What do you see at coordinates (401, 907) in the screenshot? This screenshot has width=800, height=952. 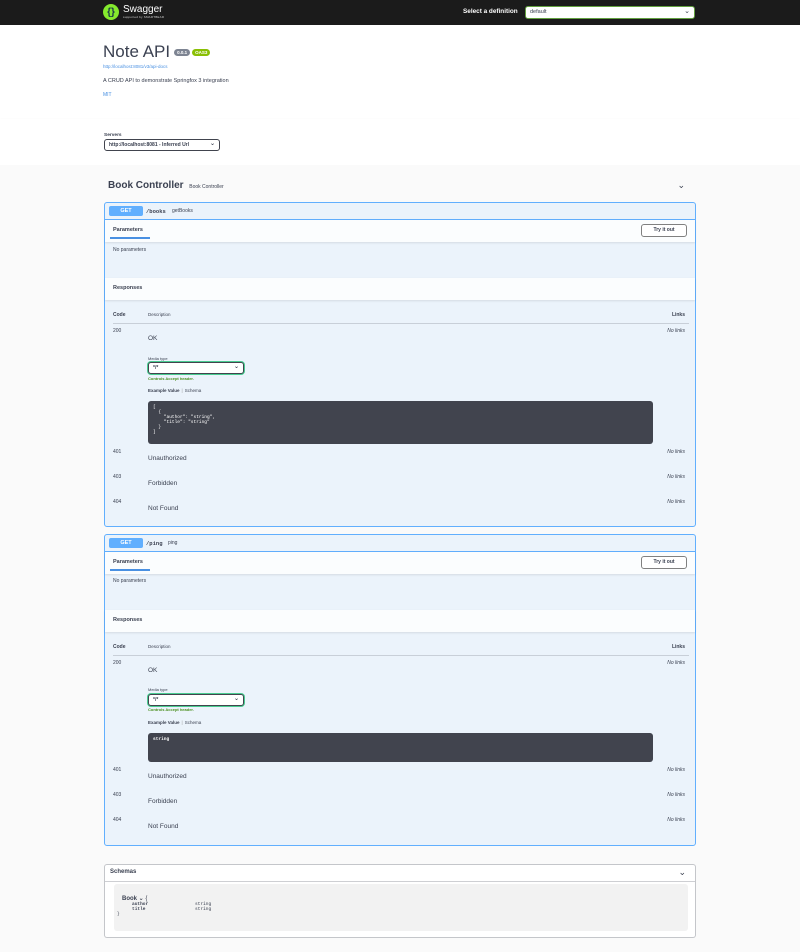 I see `model-book: Book ⌄ { author string title string }` at bounding box center [401, 907].